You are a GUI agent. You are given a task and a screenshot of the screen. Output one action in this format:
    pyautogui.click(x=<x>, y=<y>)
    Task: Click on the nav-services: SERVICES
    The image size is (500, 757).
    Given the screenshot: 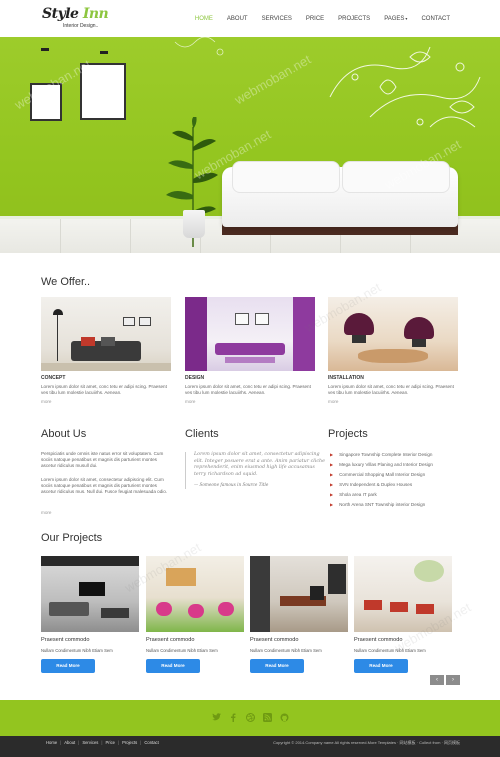 What is the action you would take?
    pyautogui.click(x=277, y=19)
    